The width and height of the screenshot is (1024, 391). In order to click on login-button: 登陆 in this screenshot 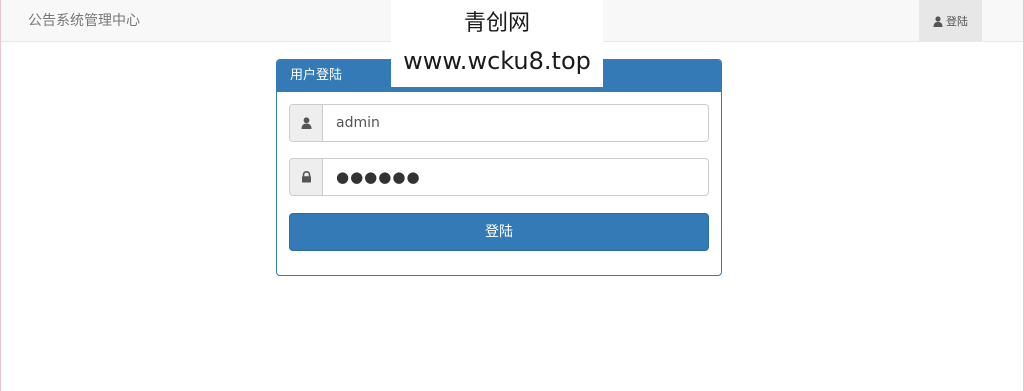, I will do `click(499, 232)`.